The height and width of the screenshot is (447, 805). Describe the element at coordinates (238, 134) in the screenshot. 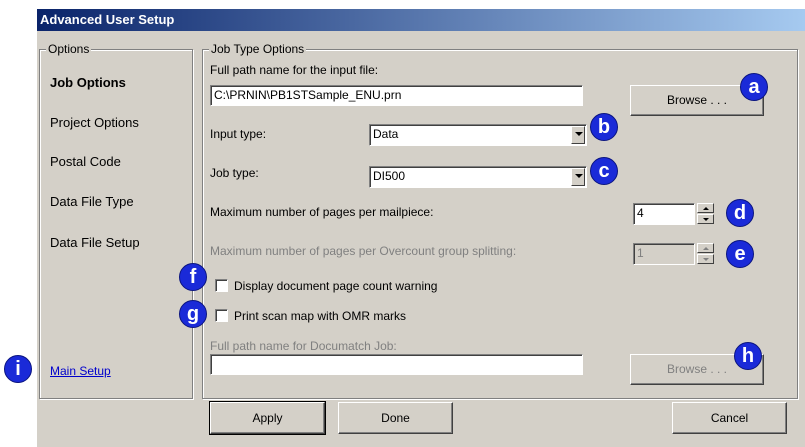

I see `input-type-label: Input type:` at that location.